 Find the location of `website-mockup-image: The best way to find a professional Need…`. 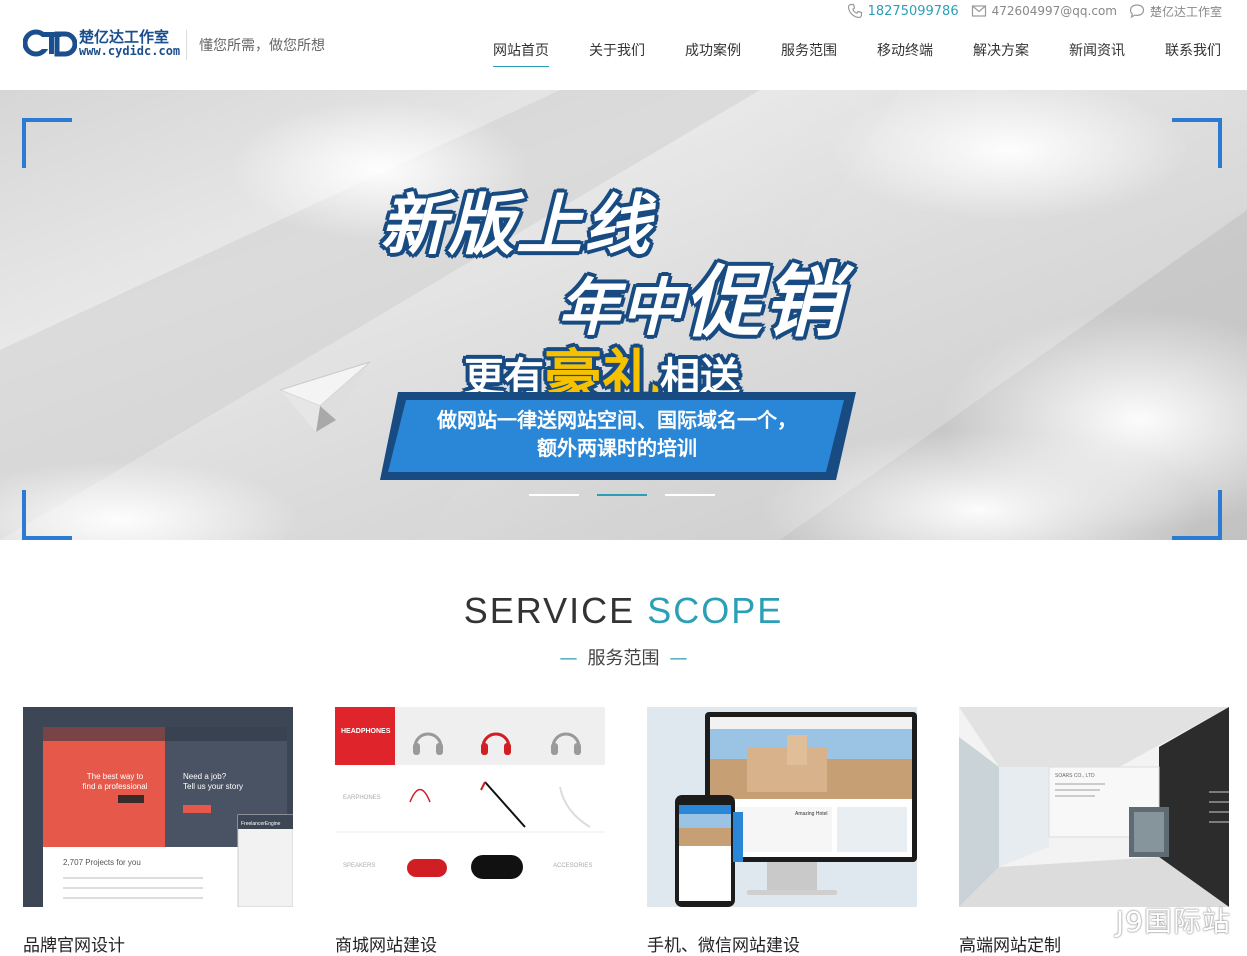

website-mockup-image: The best way to find a professional Need… is located at coordinates (158, 807).